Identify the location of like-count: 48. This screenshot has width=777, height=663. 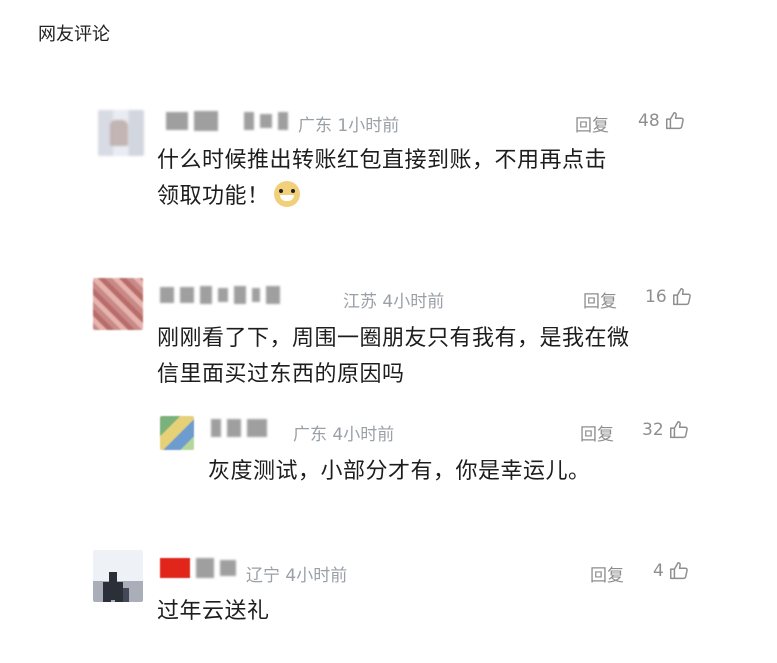
(649, 121).